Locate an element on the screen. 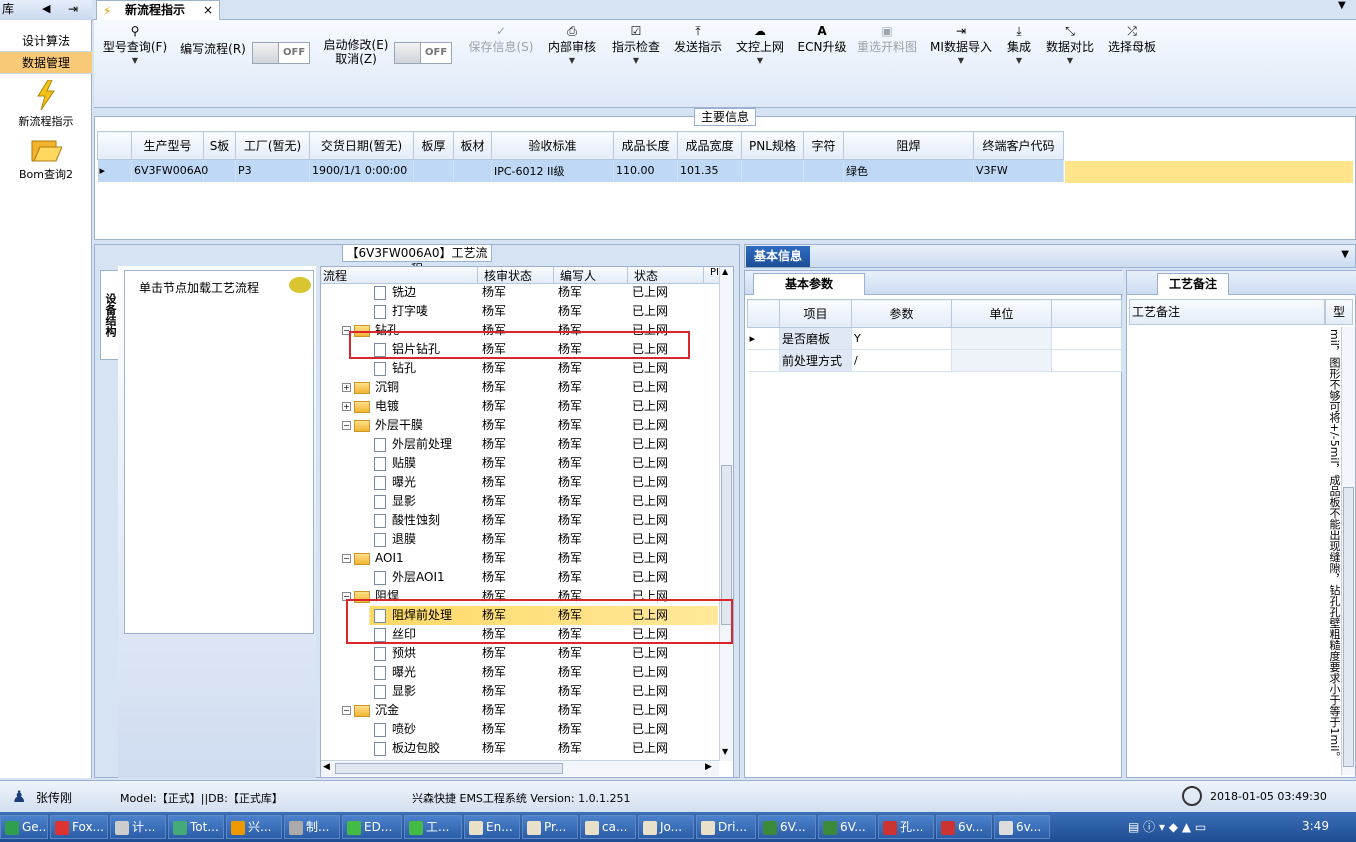 This screenshot has width=1356, height=842. process-node: 板边包胶 is located at coordinates (407, 748).